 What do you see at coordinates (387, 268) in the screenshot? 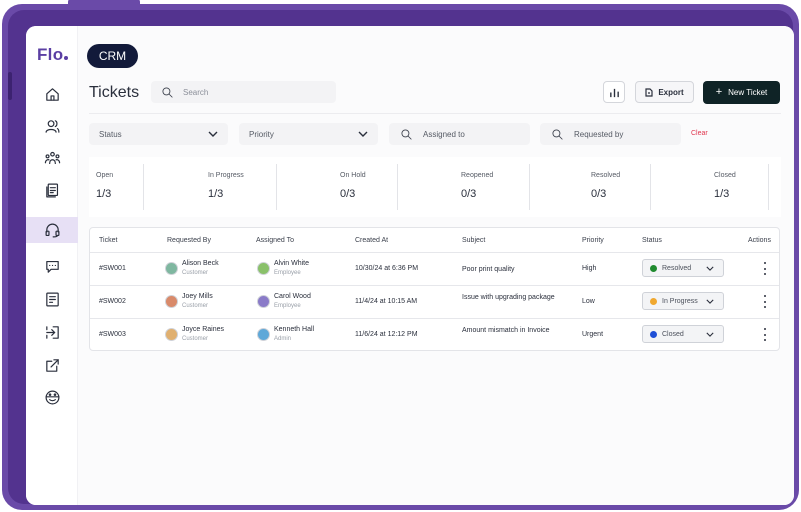
I see `created-at: 10/30/24 at 6:36 PM` at bounding box center [387, 268].